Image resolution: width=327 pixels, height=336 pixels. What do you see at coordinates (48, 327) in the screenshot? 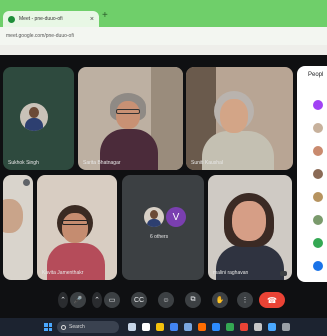
I see `windows-start-icon` at bounding box center [48, 327].